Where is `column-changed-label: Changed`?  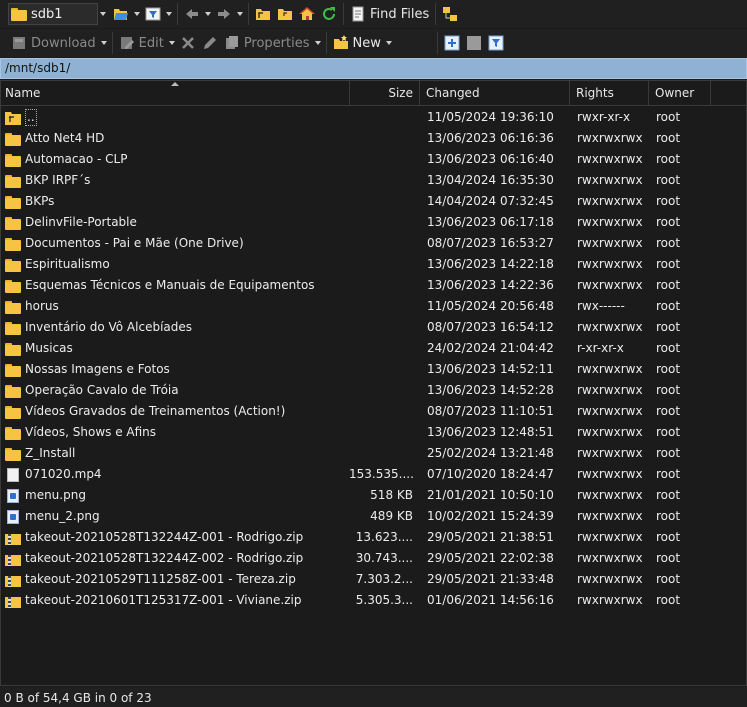
column-changed-label: Changed is located at coordinates (453, 93).